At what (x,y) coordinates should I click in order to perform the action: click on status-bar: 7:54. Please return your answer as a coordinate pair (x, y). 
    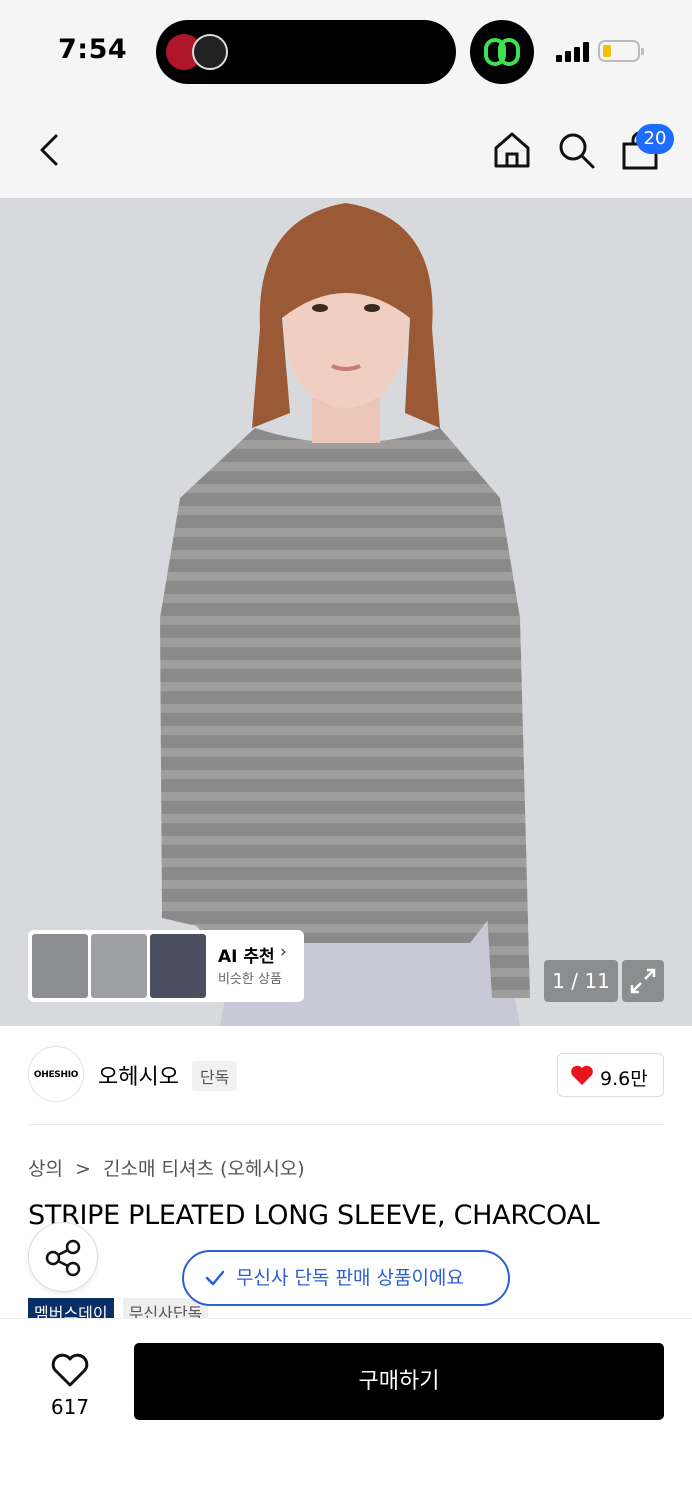
    Looking at the image, I should click on (346, 50).